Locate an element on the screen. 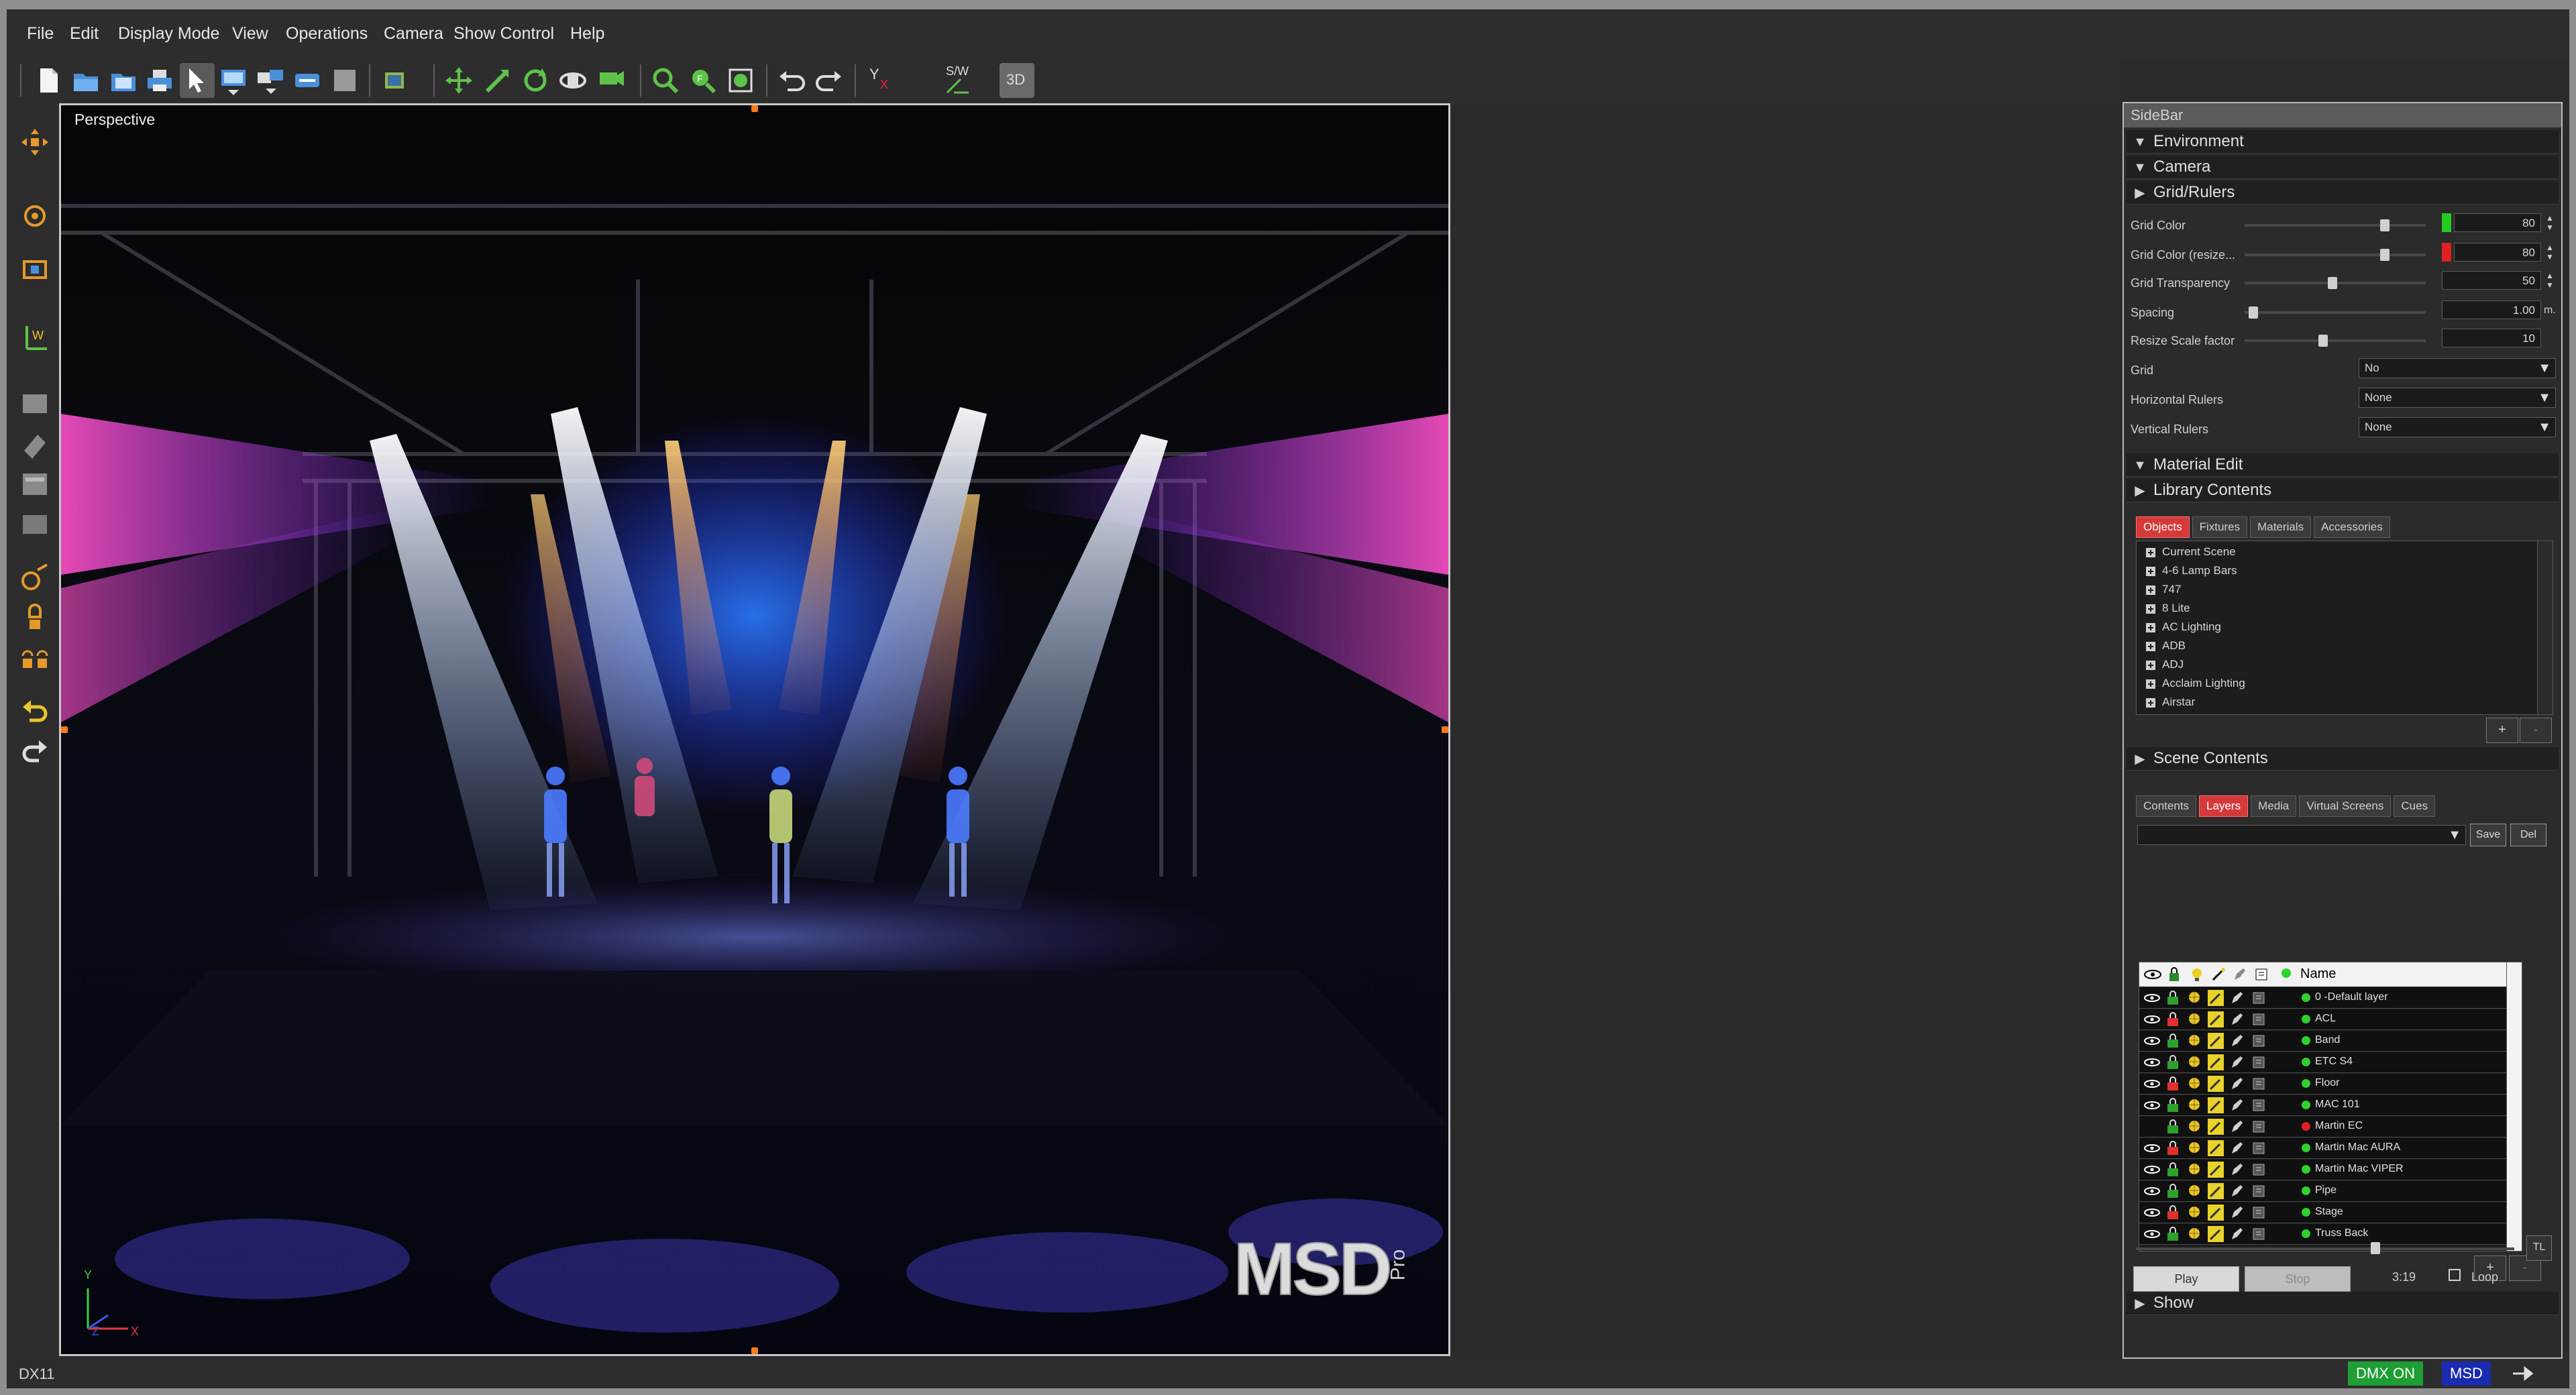 The width and height of the screenshot is (2576, 1395). link-icon is located at coordinates (307, 80).